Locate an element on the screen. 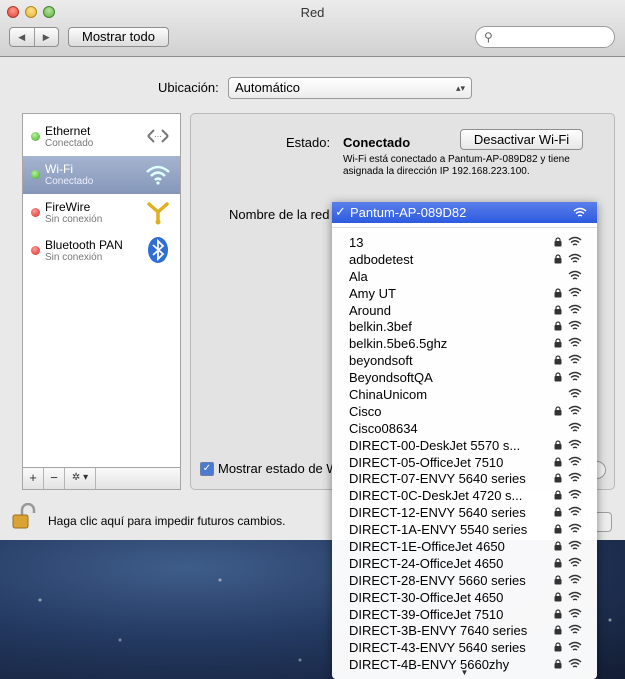 Image resolution: width=625 pixels, height=679 pixels. menu-item-network: DIRECT-24-OfficeJet 4650 is located at coordinates (464, 563).